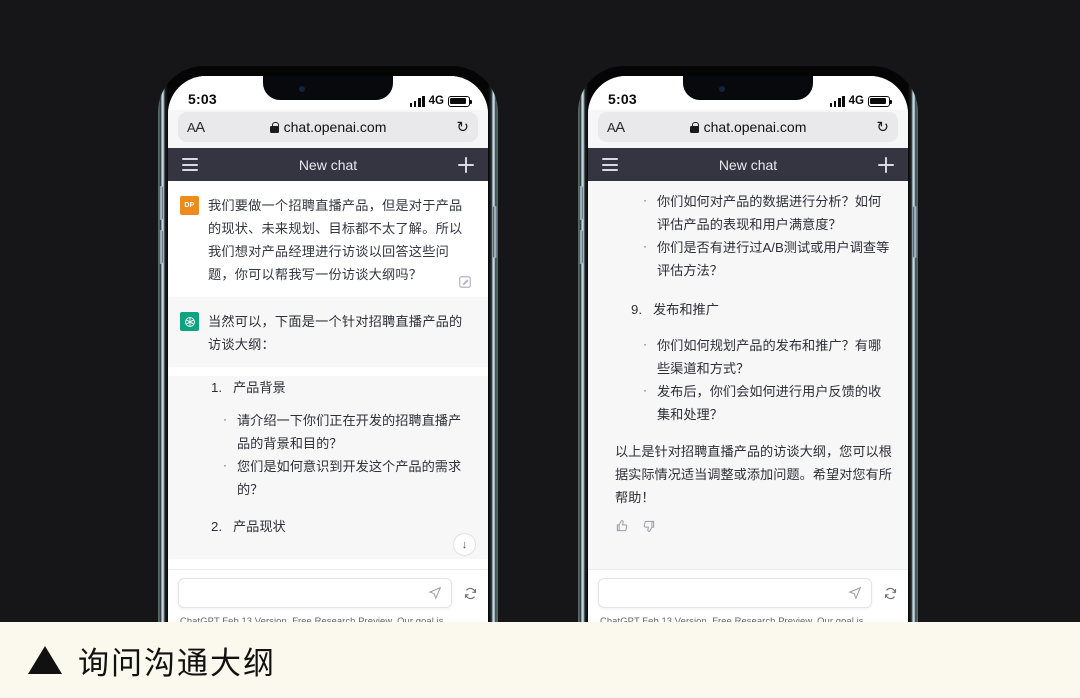 This screenshot has width=1080, height=698. I want to click on list-item: · 发布后，你们会如何进行用户反馈的收集和处理？, so click(761, 403).